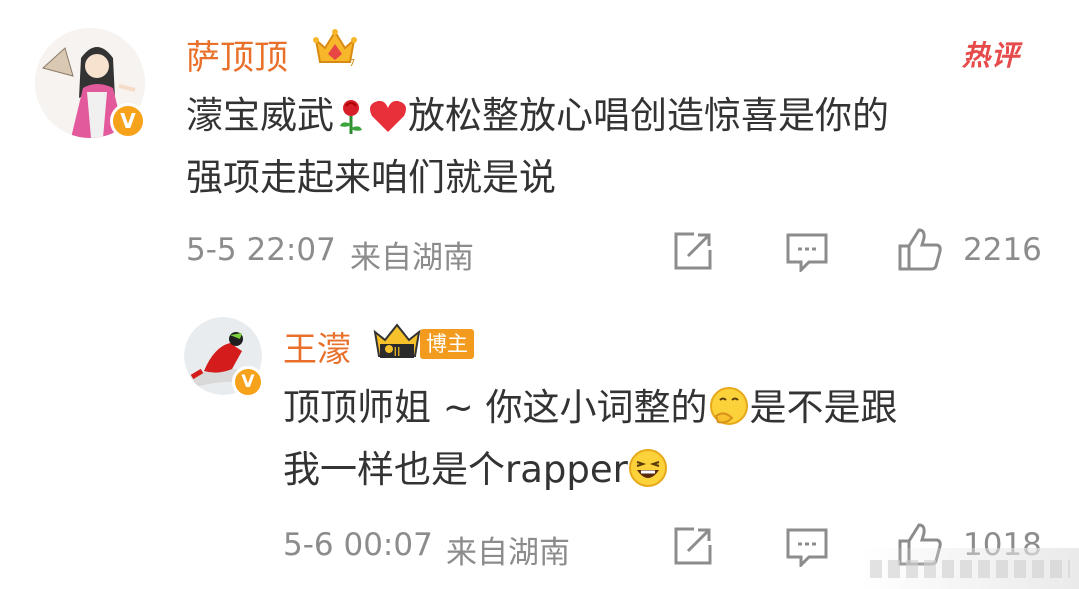 The height and width of the screenshot is (589, 1079). Describe the element at coordinates (335, 49) in the screenshot. I see `crown-badge-icon: 7` at that location.